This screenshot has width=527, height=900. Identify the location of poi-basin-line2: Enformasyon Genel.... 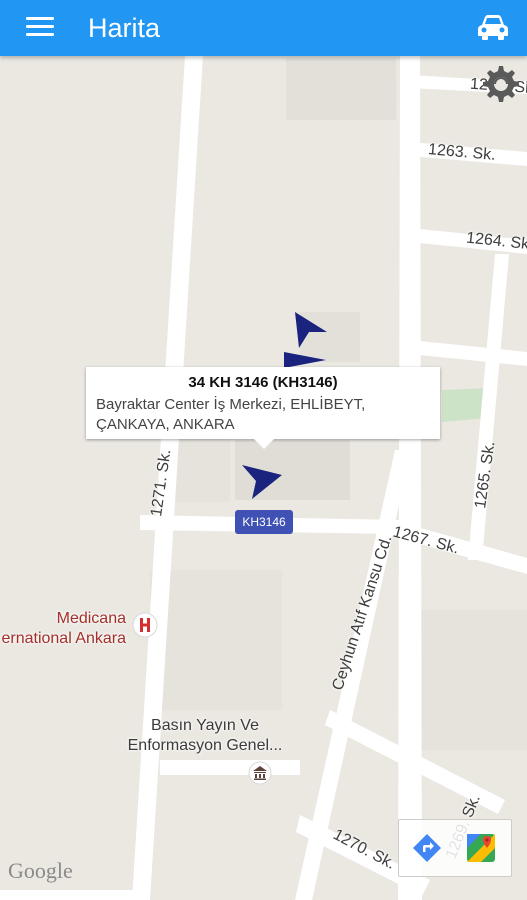
(205, 745).